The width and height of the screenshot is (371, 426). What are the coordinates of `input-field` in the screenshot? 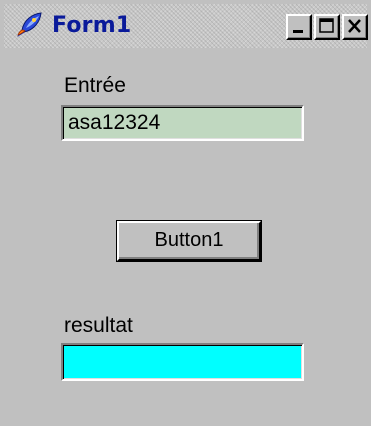 It's located at (182, 123).